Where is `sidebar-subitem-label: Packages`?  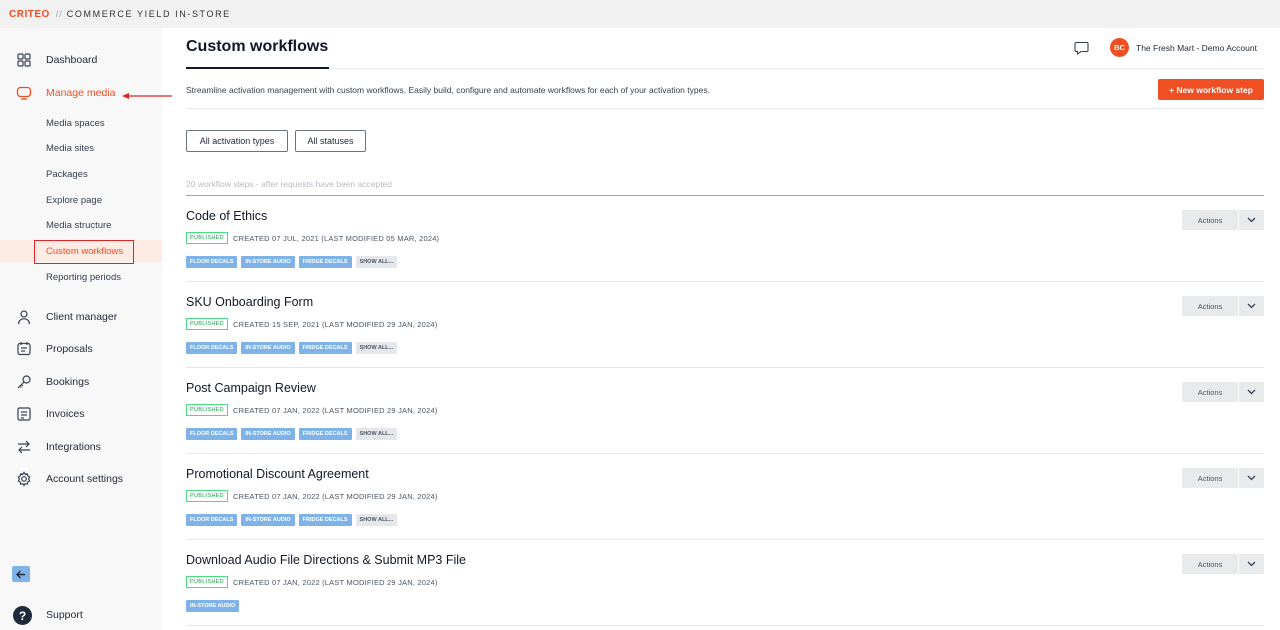
sidebar-subitem-label: Packages is located at coordinates (67, 174).